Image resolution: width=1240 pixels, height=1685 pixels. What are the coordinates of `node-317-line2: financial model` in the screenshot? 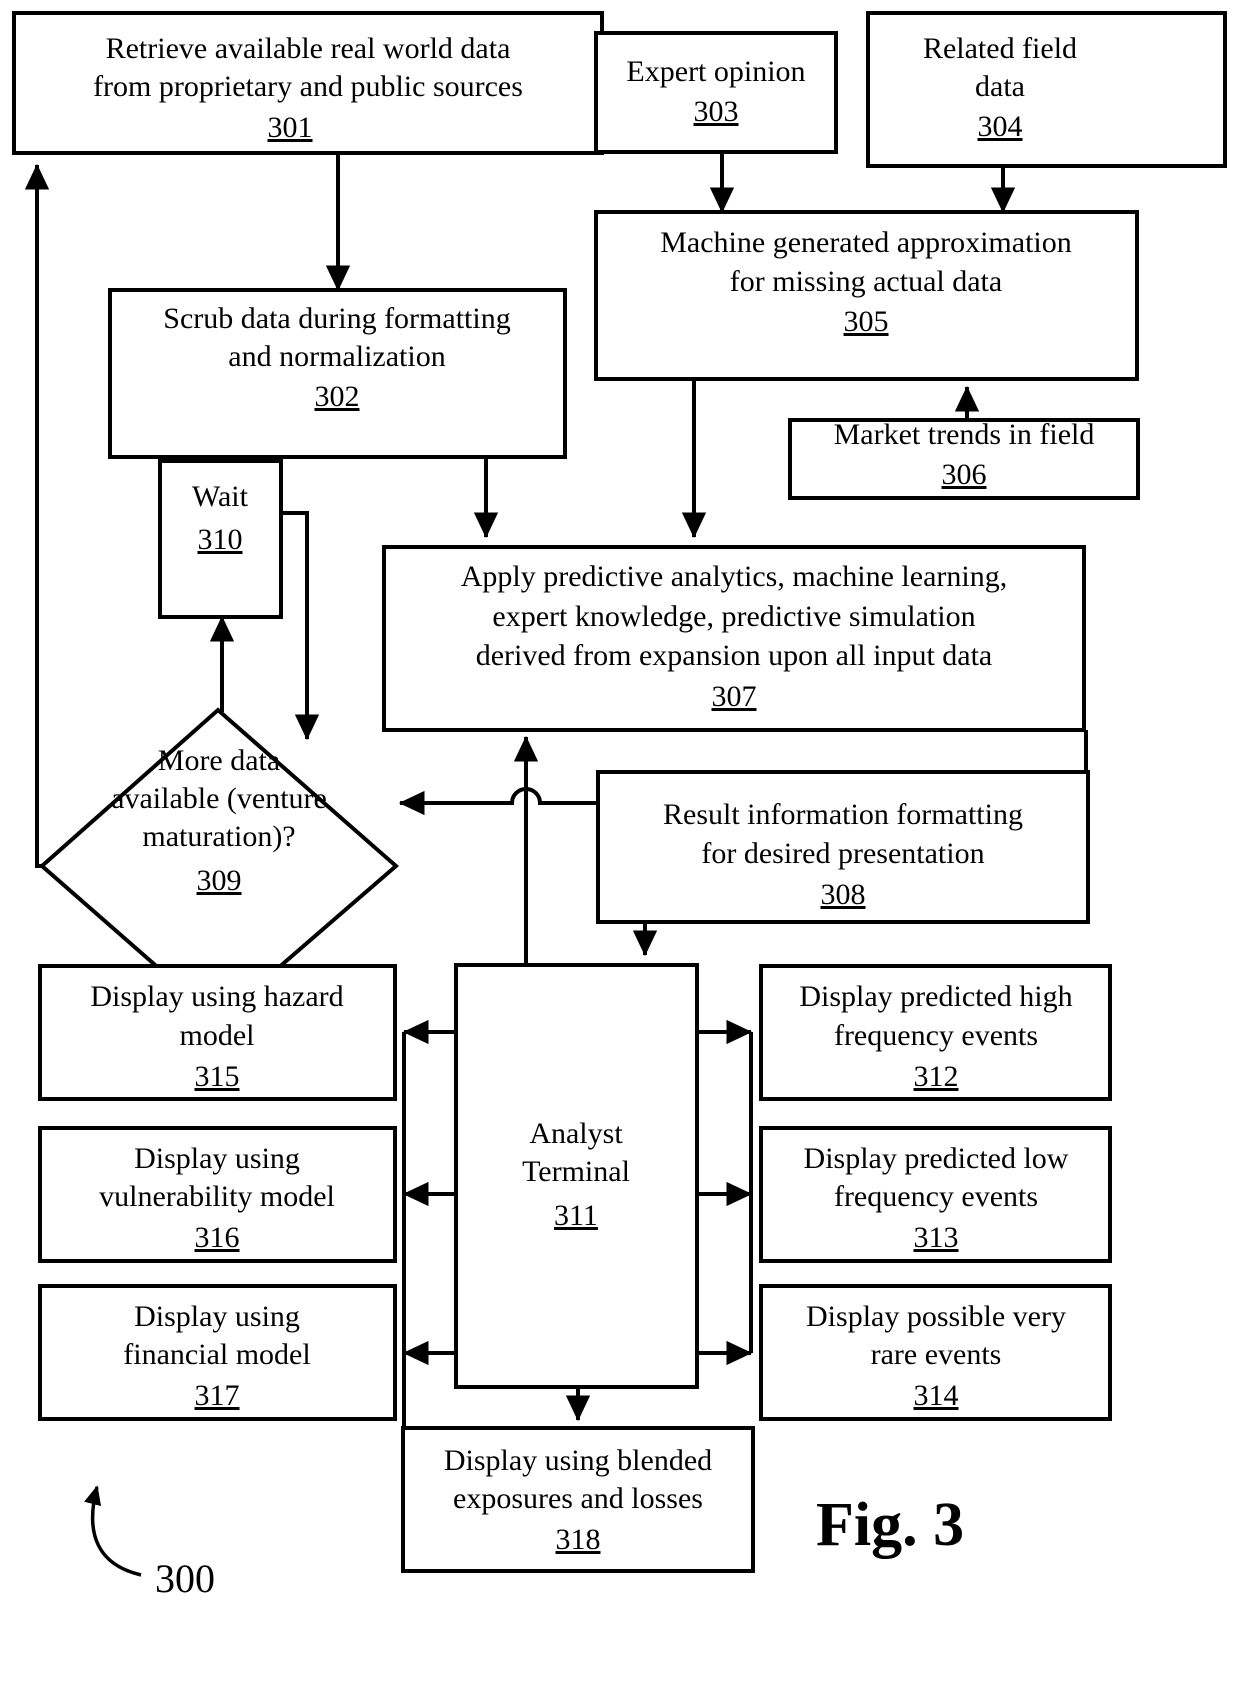 It's located at (216, 1354).